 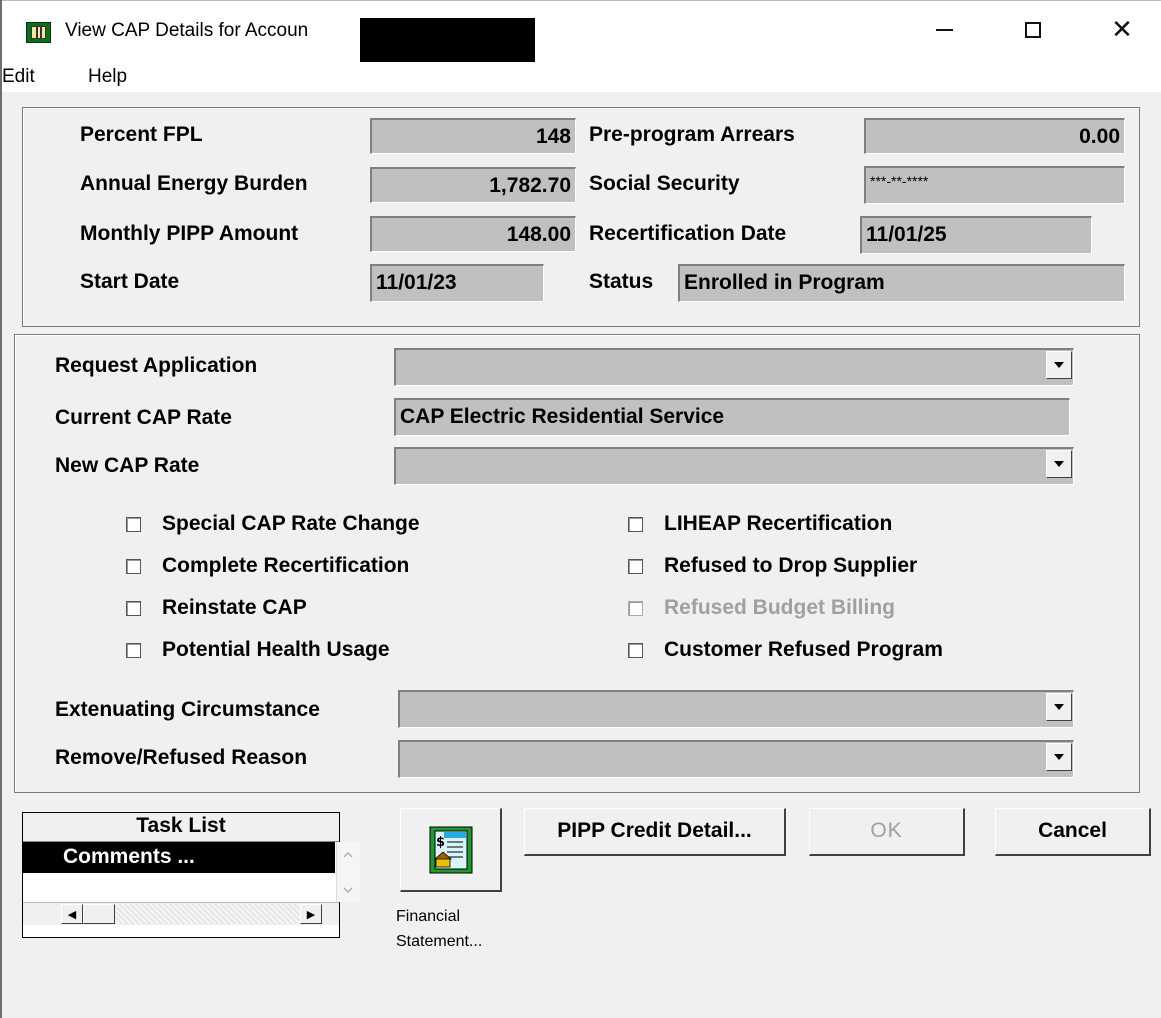 I want to click on refused-budget-billing-checkbox, so click(x=635, y=608).